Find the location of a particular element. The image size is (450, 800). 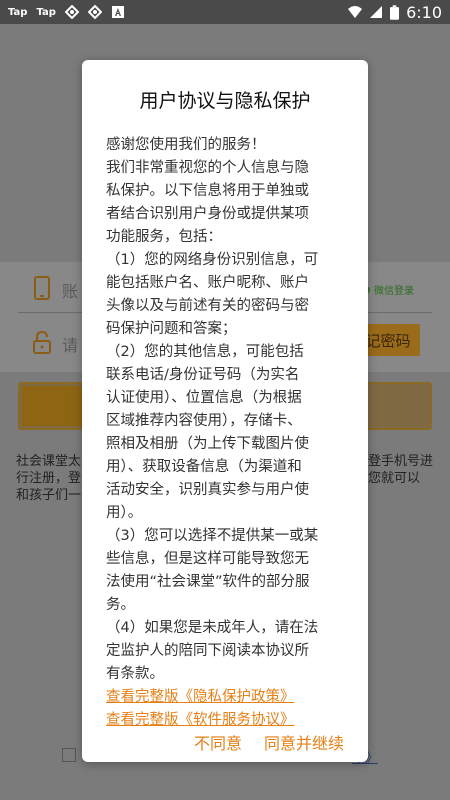

content-line: 联系电话/身份证号码（为实名 is located at coordinates (203, 375).